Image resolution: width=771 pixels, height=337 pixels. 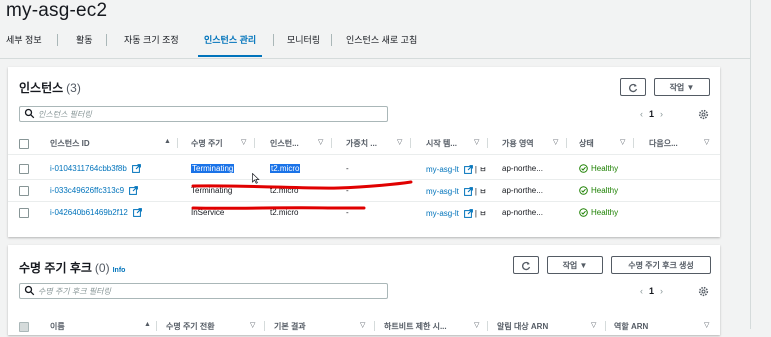 What do you see at coordinates (24, 327) in the screenshot?
I see `select-all-checkbox` at bounding box center [24, 327].